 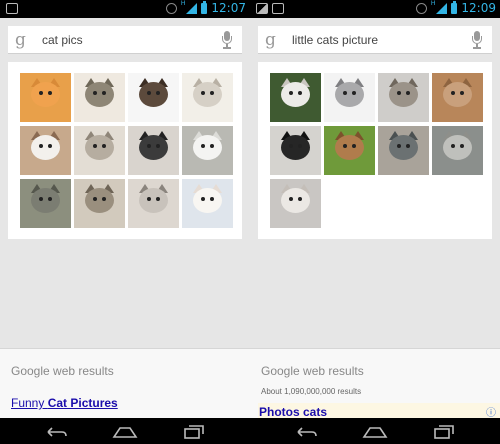 I want to click on result-count: About 1,090,000,000 results, so click(x=311, y=391).